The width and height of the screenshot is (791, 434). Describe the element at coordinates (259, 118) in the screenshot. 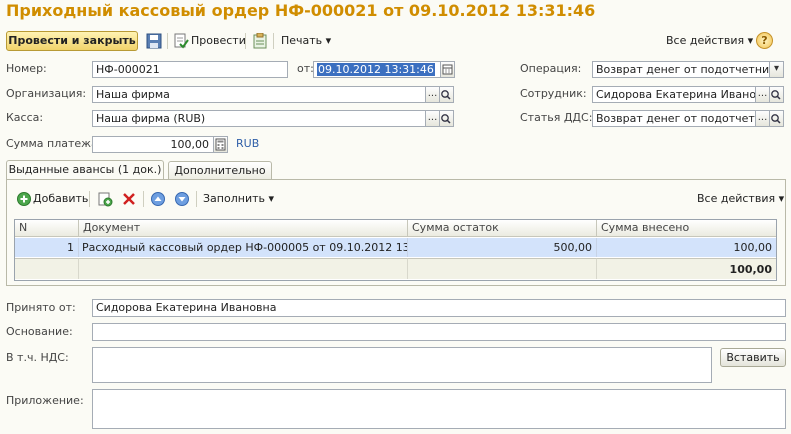

I see `cash-field: Наша фирма (RUB)` at that location.